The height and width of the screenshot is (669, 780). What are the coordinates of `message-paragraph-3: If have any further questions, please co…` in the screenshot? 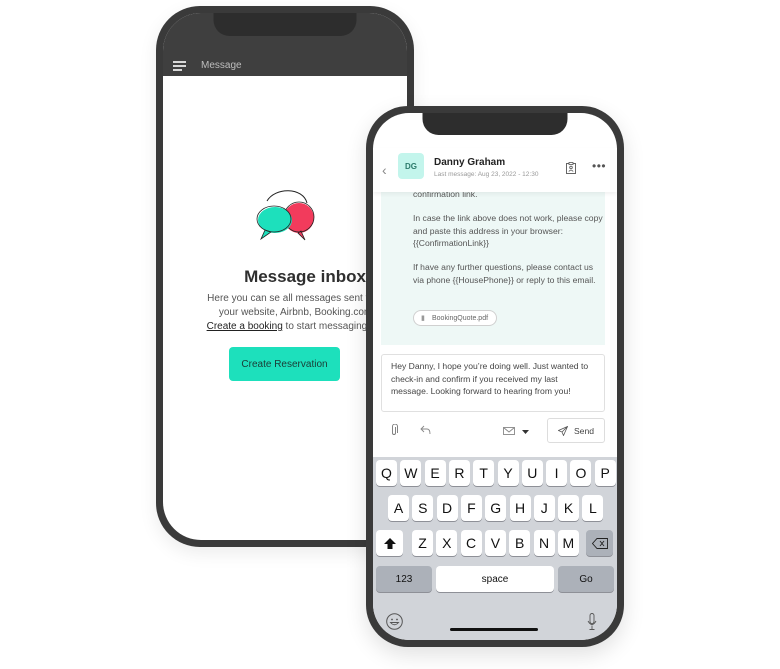 It's located at (504, 273).